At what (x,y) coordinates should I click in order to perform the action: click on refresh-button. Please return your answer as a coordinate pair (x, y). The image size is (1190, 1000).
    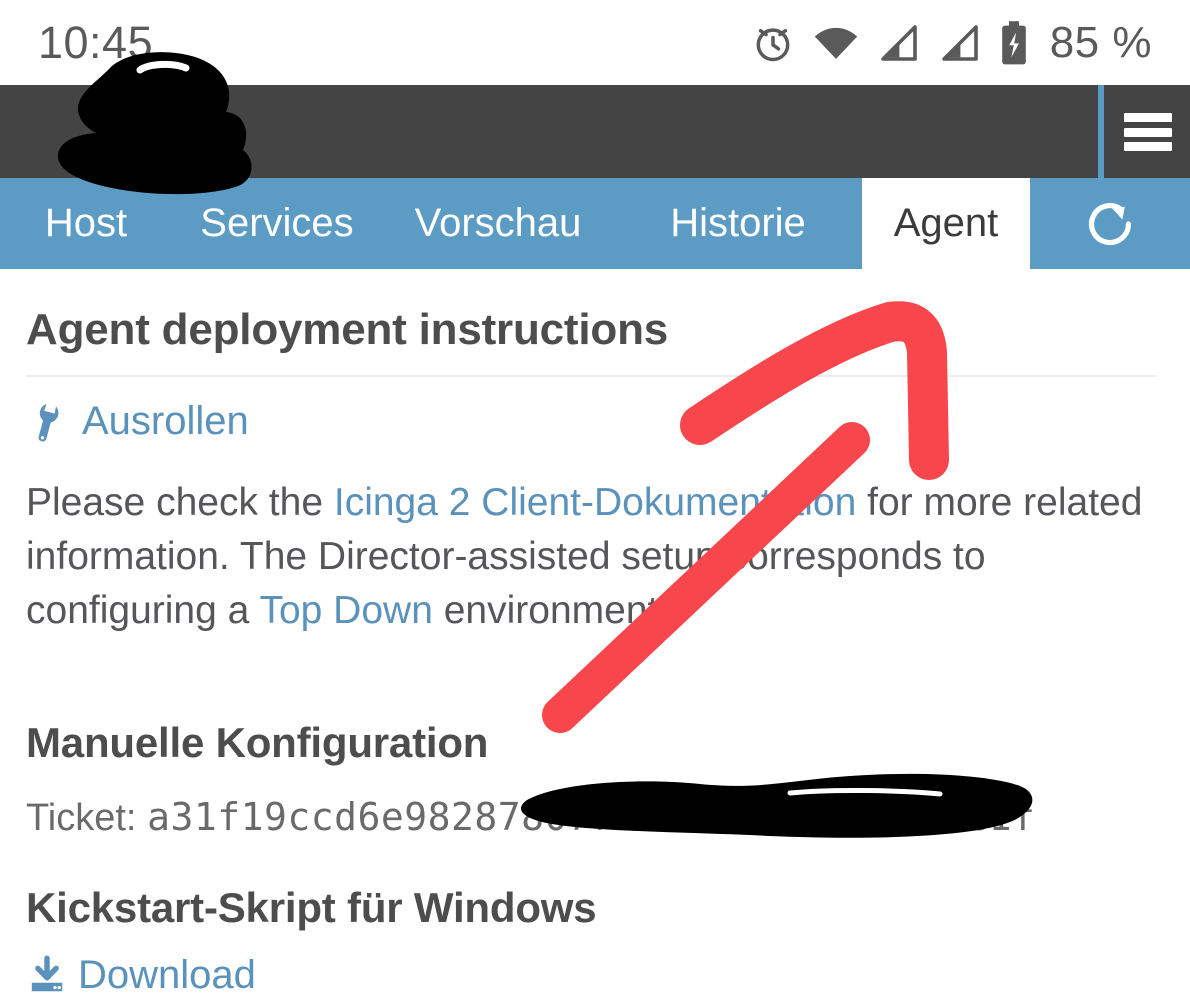
    Looking at the image, I should click on (1110, 223).